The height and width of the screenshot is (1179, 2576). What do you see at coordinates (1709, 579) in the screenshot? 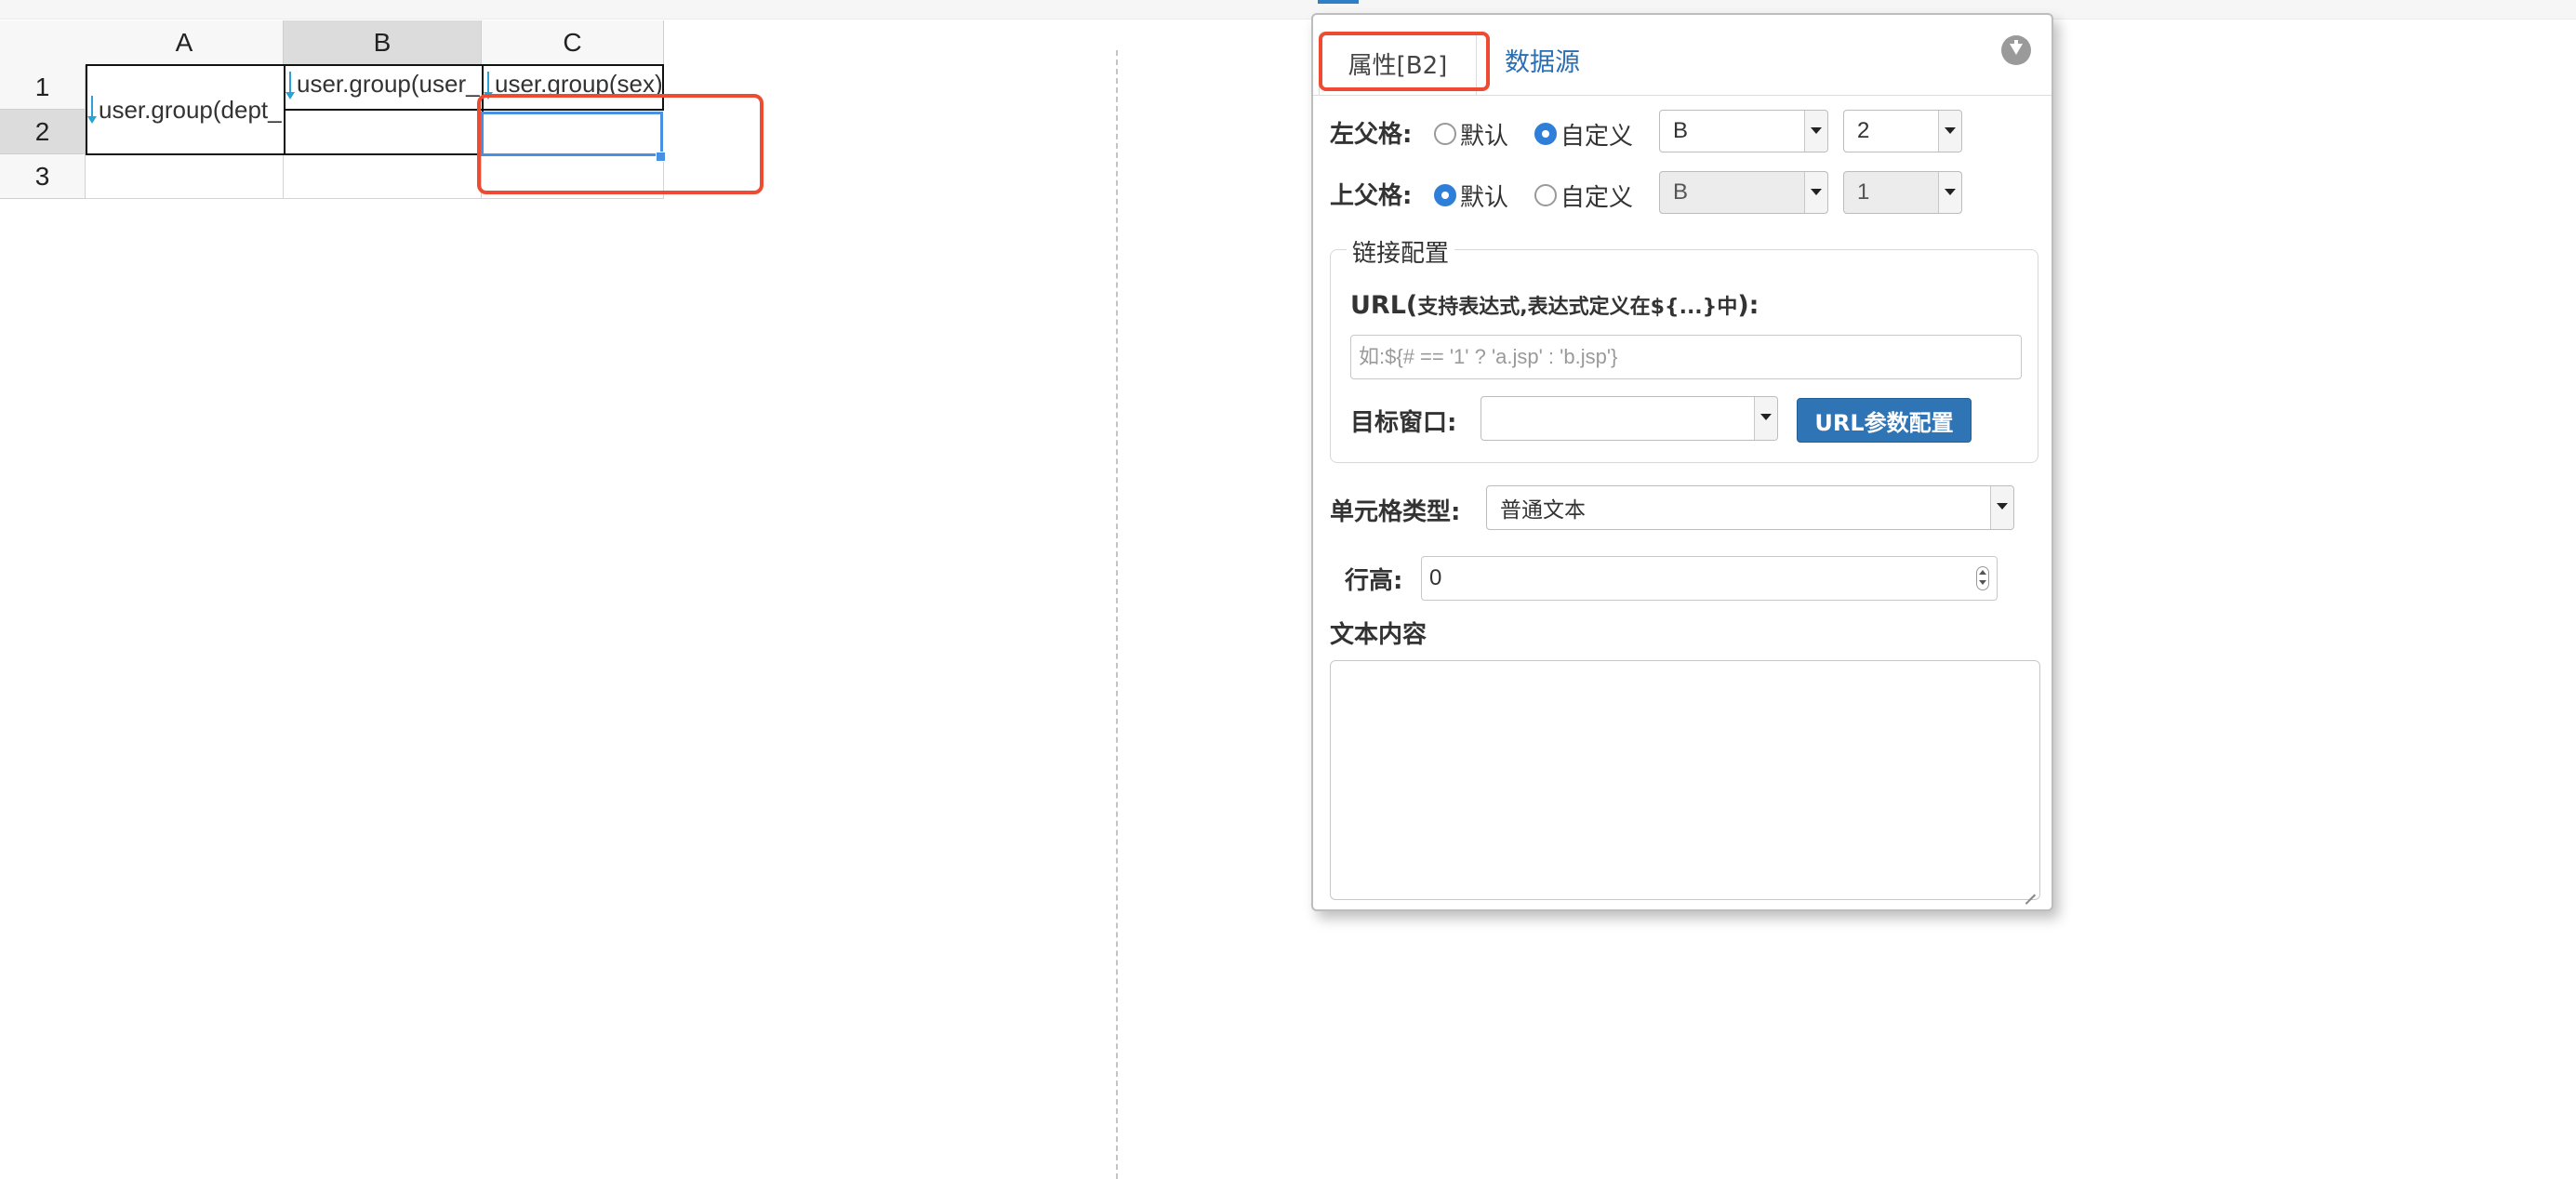
I see `row-height-input: 0` at bounding box center [1709, 579].